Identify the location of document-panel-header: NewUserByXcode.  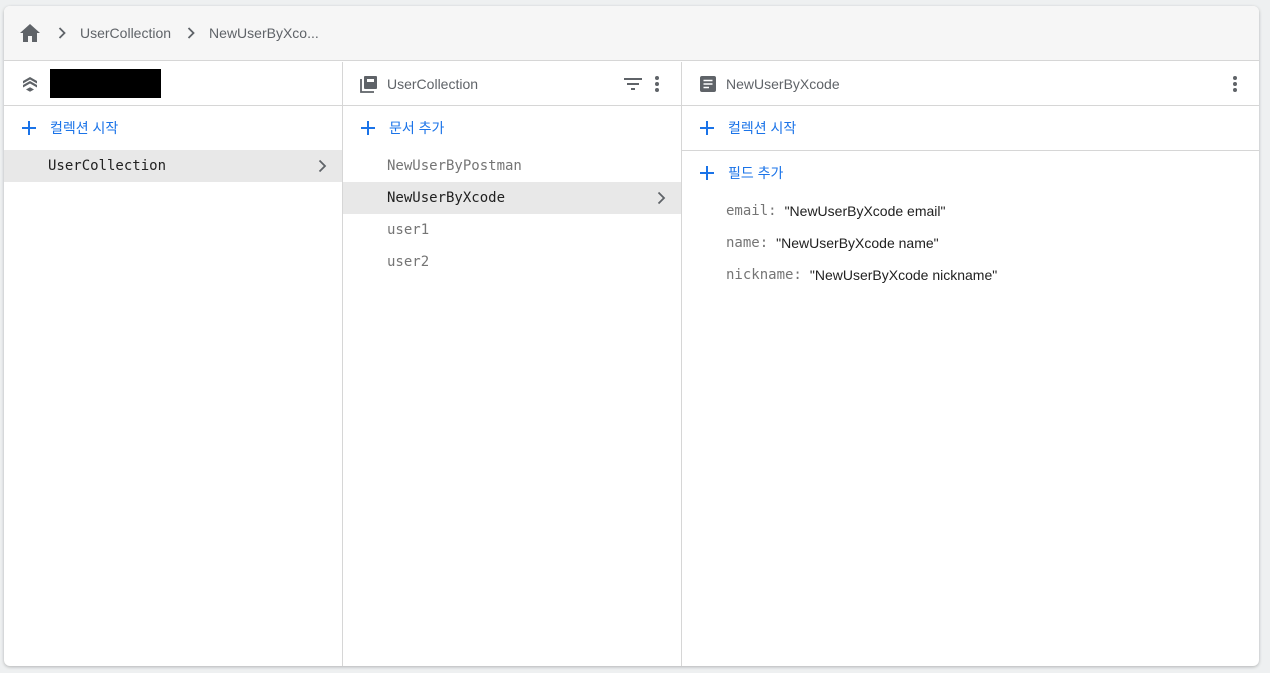
(970, 84).